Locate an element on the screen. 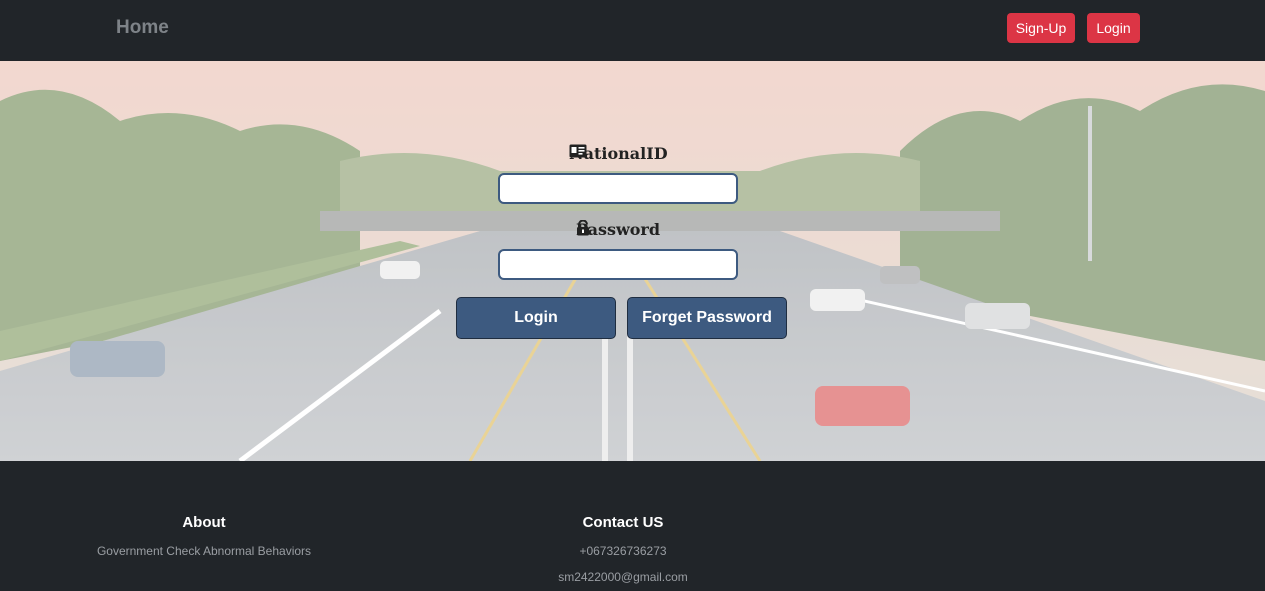 The image size is (1265, 591). about-text: Government Check Abnormal Behaviors is located at coordinates (204, 551).